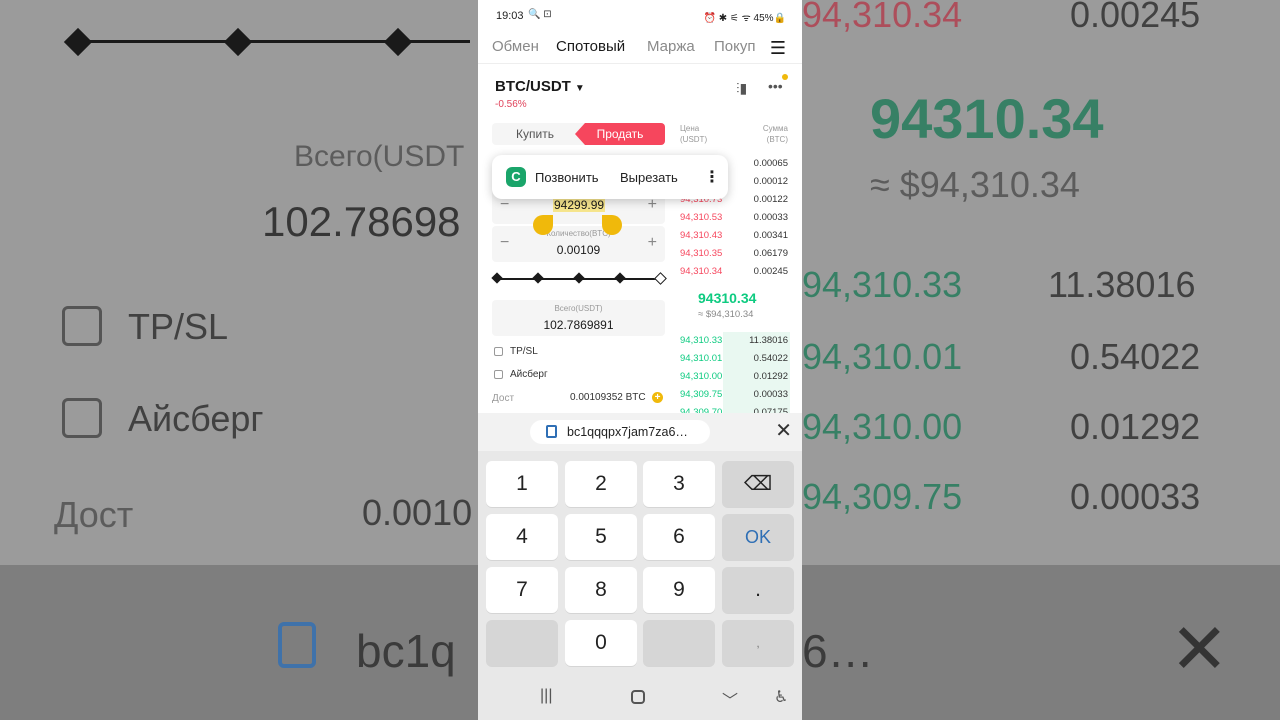 This screenshot has width=1280, height=720. I want to click on bid-row: 94,310.33 11.38016, so click(734, 341).